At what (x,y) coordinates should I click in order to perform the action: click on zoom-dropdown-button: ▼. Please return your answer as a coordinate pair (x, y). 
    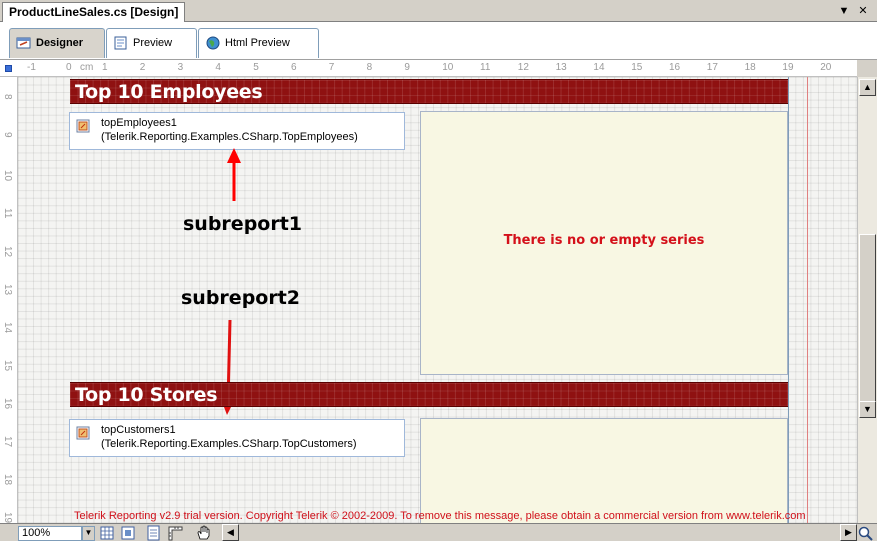
    Looking at the image, I should click on (88, 533).